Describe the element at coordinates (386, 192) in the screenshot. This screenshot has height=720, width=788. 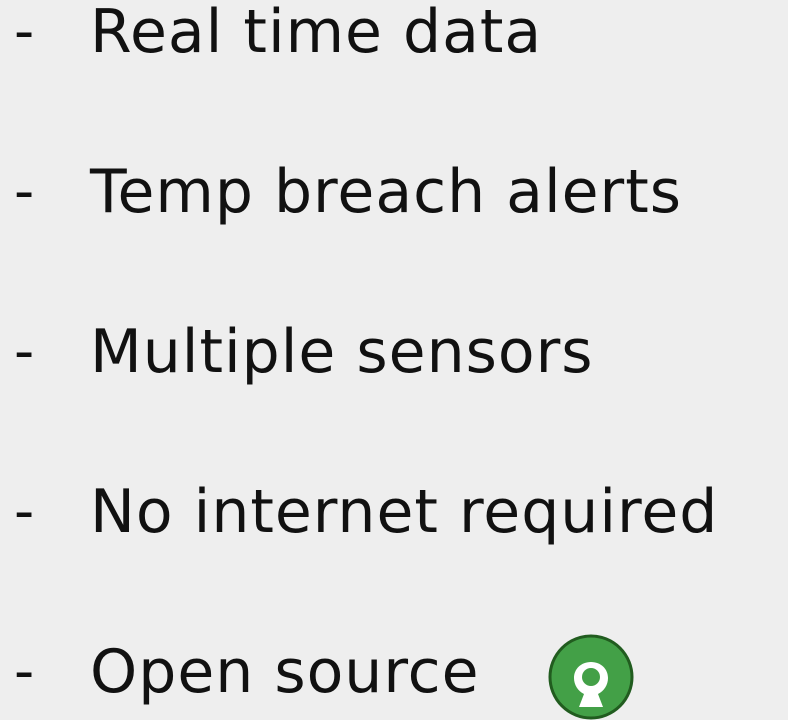
I see `item-label: Temp breach alerts` at that location.